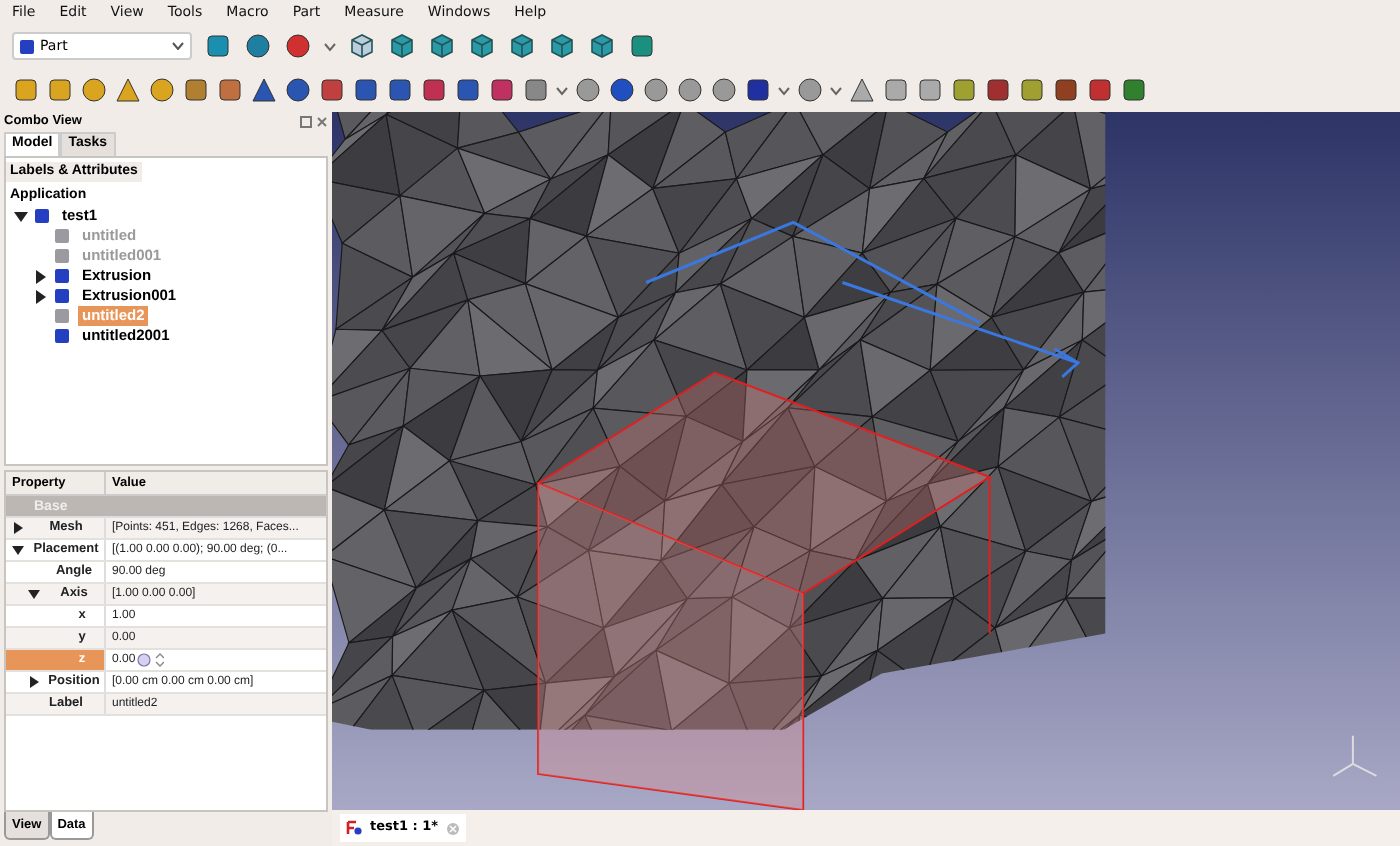 This screenshot has height=846, width=1400. I want to click on float-icon, so click(306, 122).